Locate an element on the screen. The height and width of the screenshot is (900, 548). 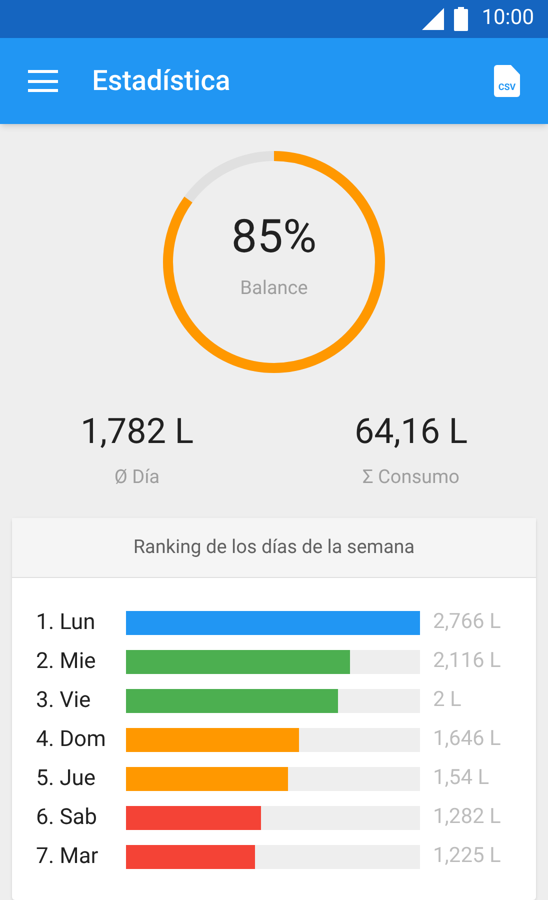
csv-export-button: CSV is located at coordinates (507, 81).